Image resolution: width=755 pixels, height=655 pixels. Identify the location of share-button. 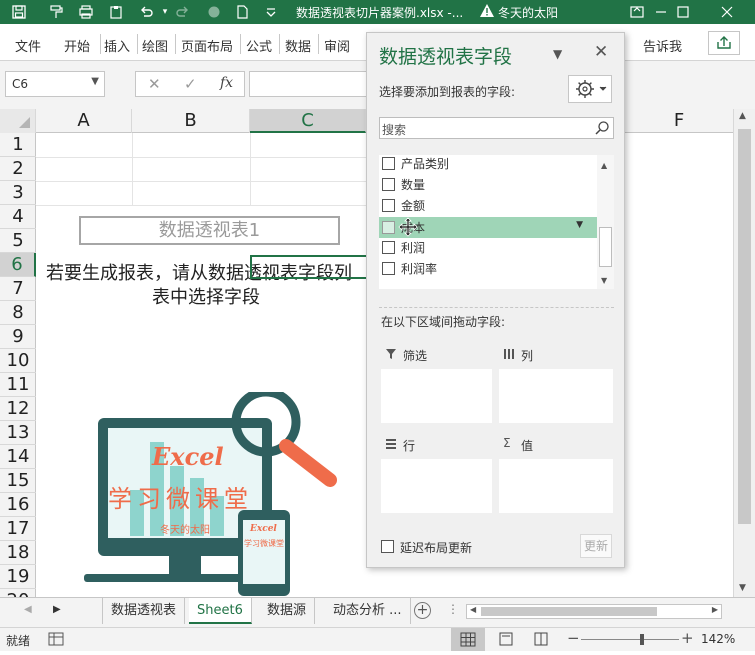
(724, 43).